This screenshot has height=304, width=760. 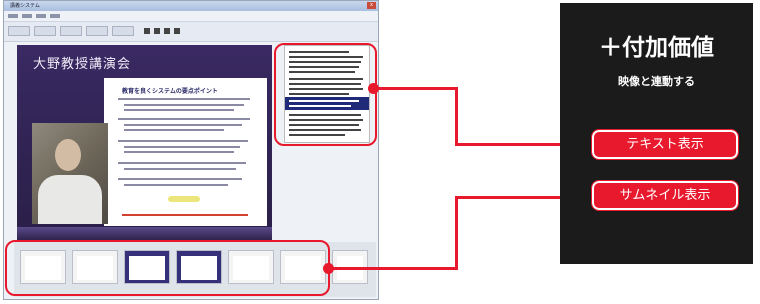 What do you see at coordinates (170, 91) in the screenshot?
I see `slide-heading: 教育を良くシステムの要点ポイント` at bounding box center [170, 91].